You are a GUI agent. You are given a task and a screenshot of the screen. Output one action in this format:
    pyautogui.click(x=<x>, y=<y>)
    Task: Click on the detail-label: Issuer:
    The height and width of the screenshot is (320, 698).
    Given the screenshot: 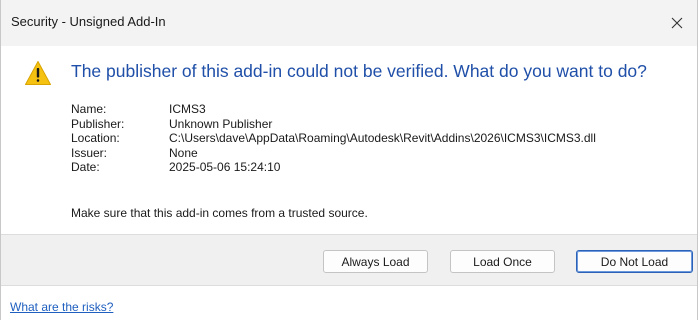 What is the action you would take?
    pyautogui.click(x=89, y=152)
    